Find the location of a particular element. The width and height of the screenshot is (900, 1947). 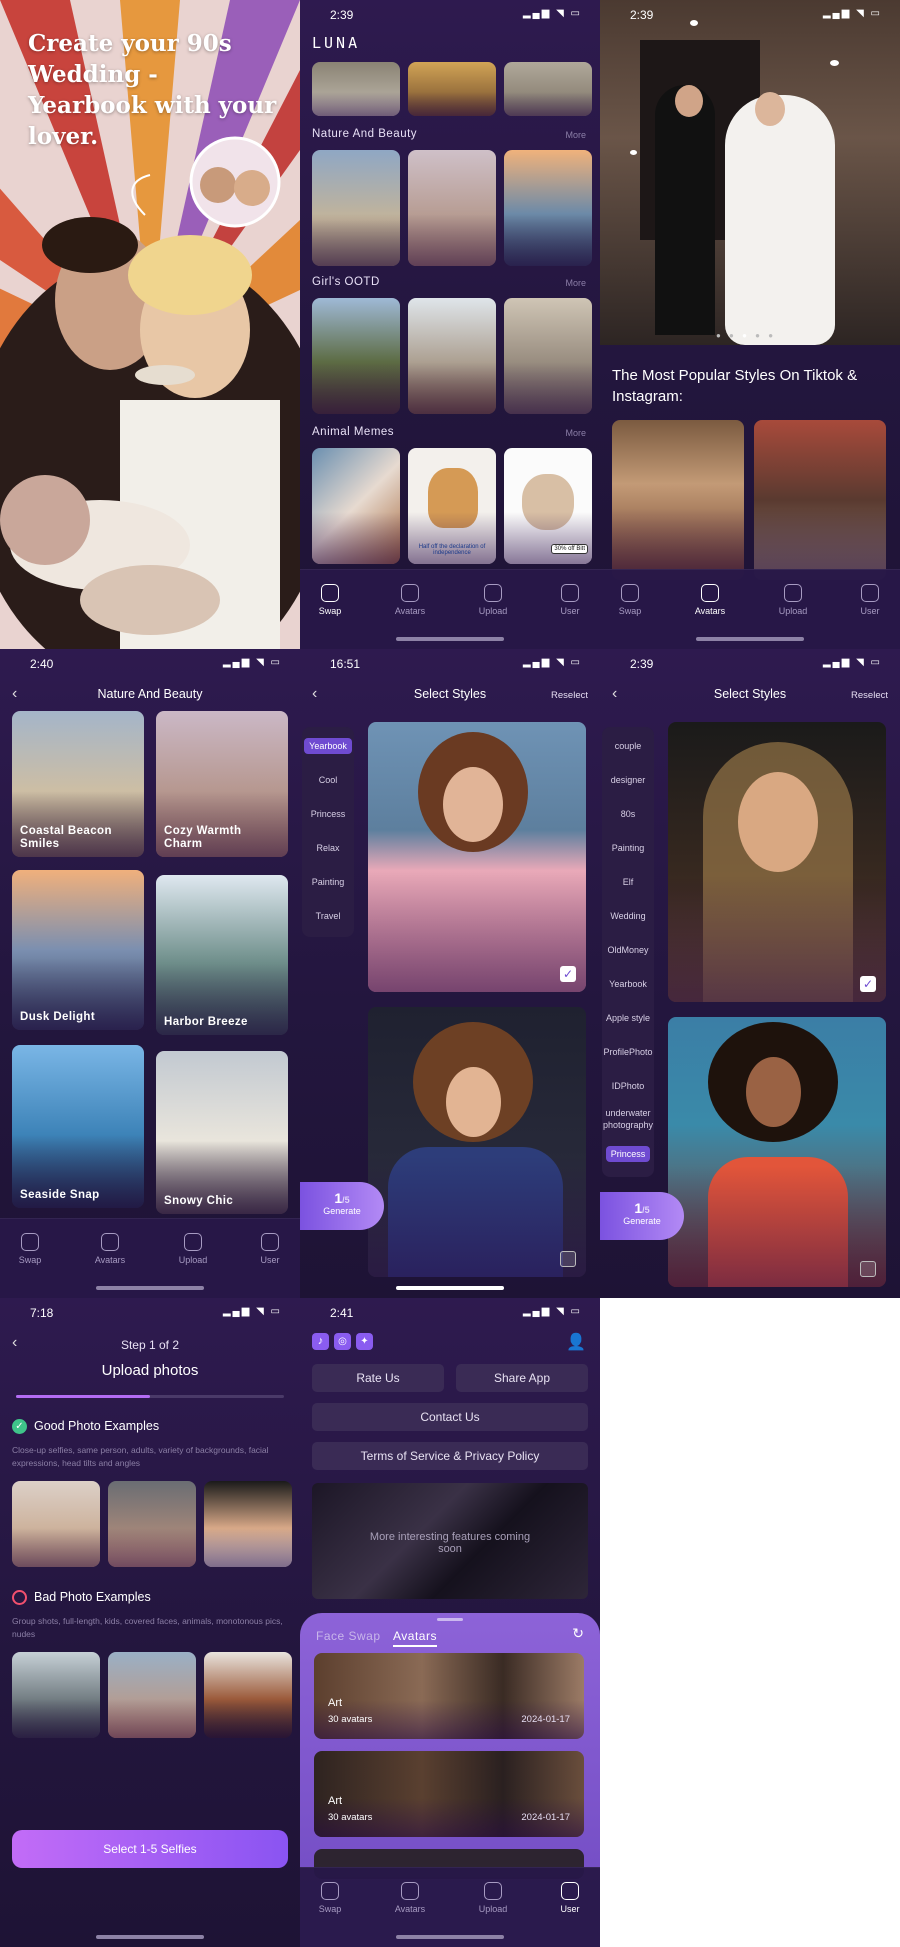

section-more-memes: More is located at coordinates (575, 433).